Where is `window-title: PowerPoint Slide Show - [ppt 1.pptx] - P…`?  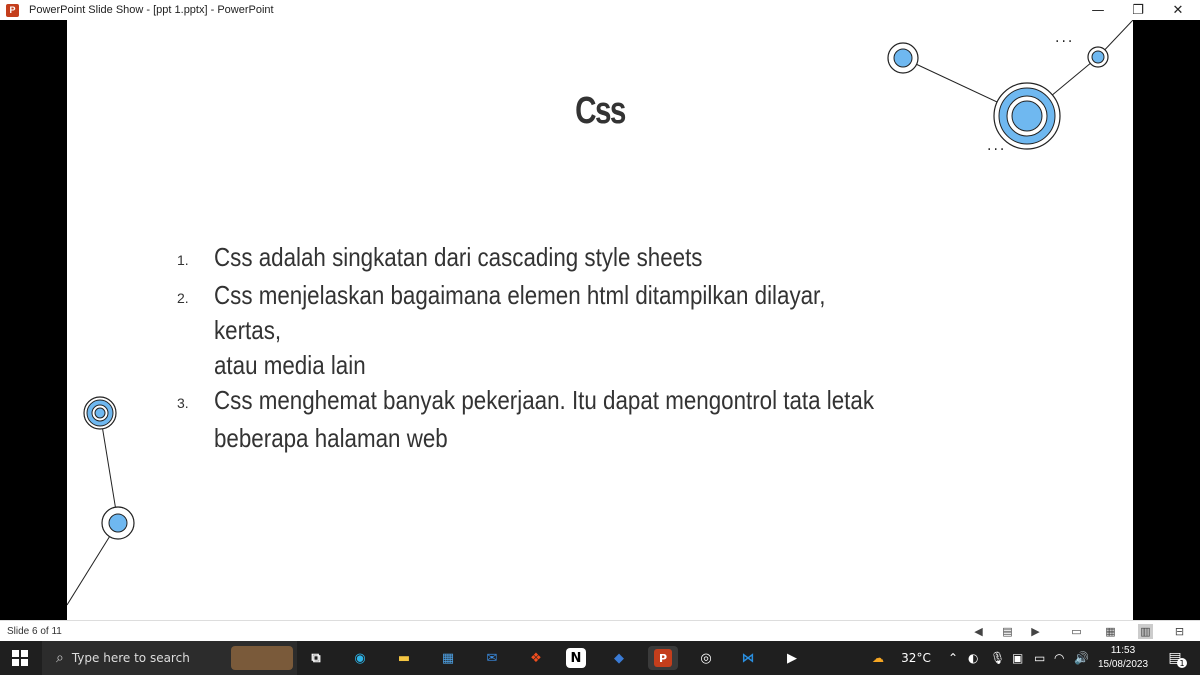 window-title: PowerPoint Slide Show - [ppt 1.pptx] - P… is located at coordinates (151, 10).